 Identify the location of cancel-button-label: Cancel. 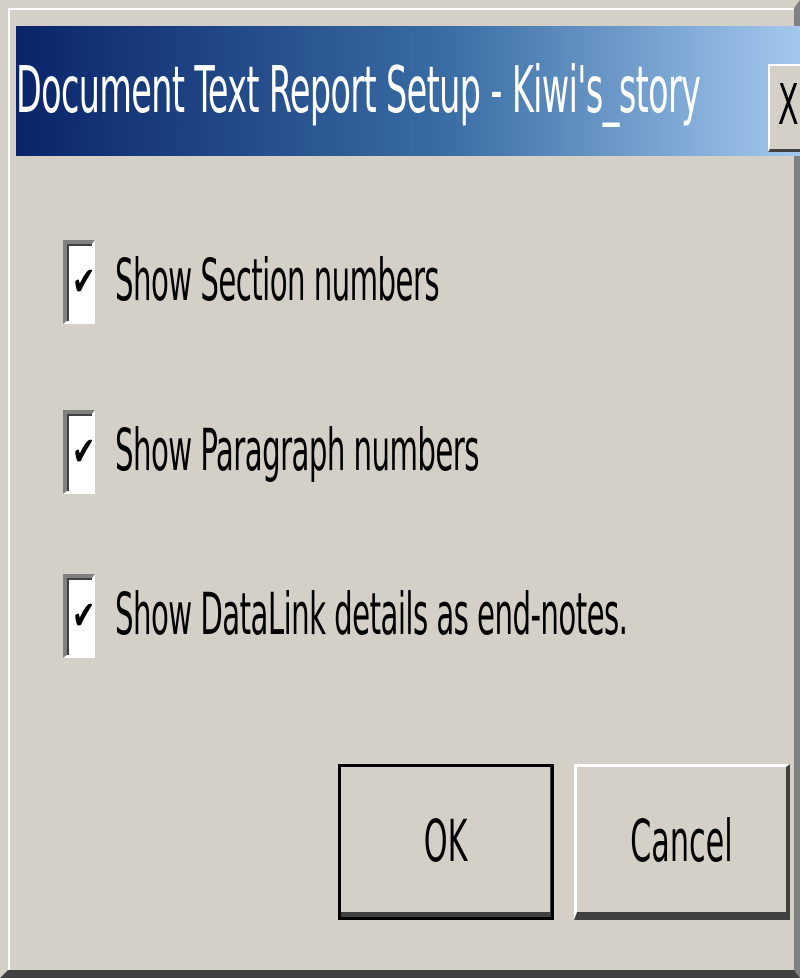
(681, 841).